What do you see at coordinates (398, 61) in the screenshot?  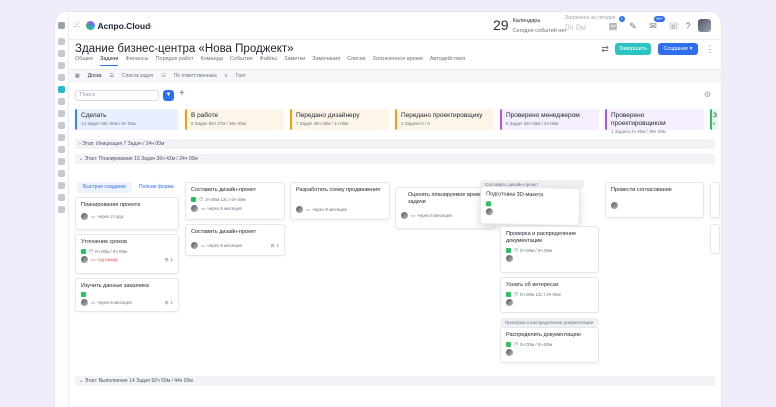 I see `tab-time-spent: Затраченное время` at bounding box center [398, 61].